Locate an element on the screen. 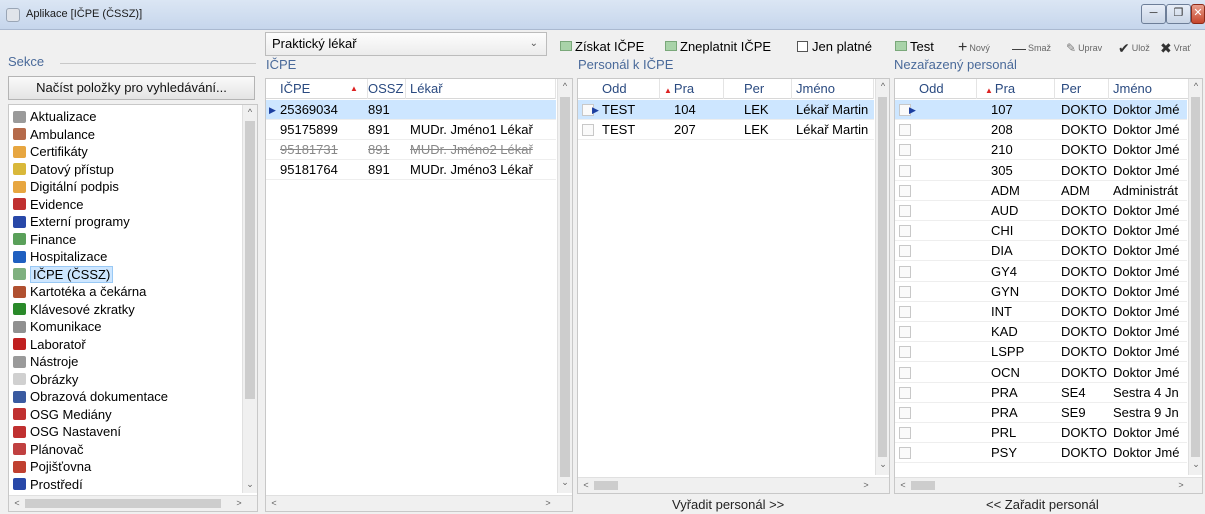  sekce-hscrollbar: < > is located at coordinates (133, 503).